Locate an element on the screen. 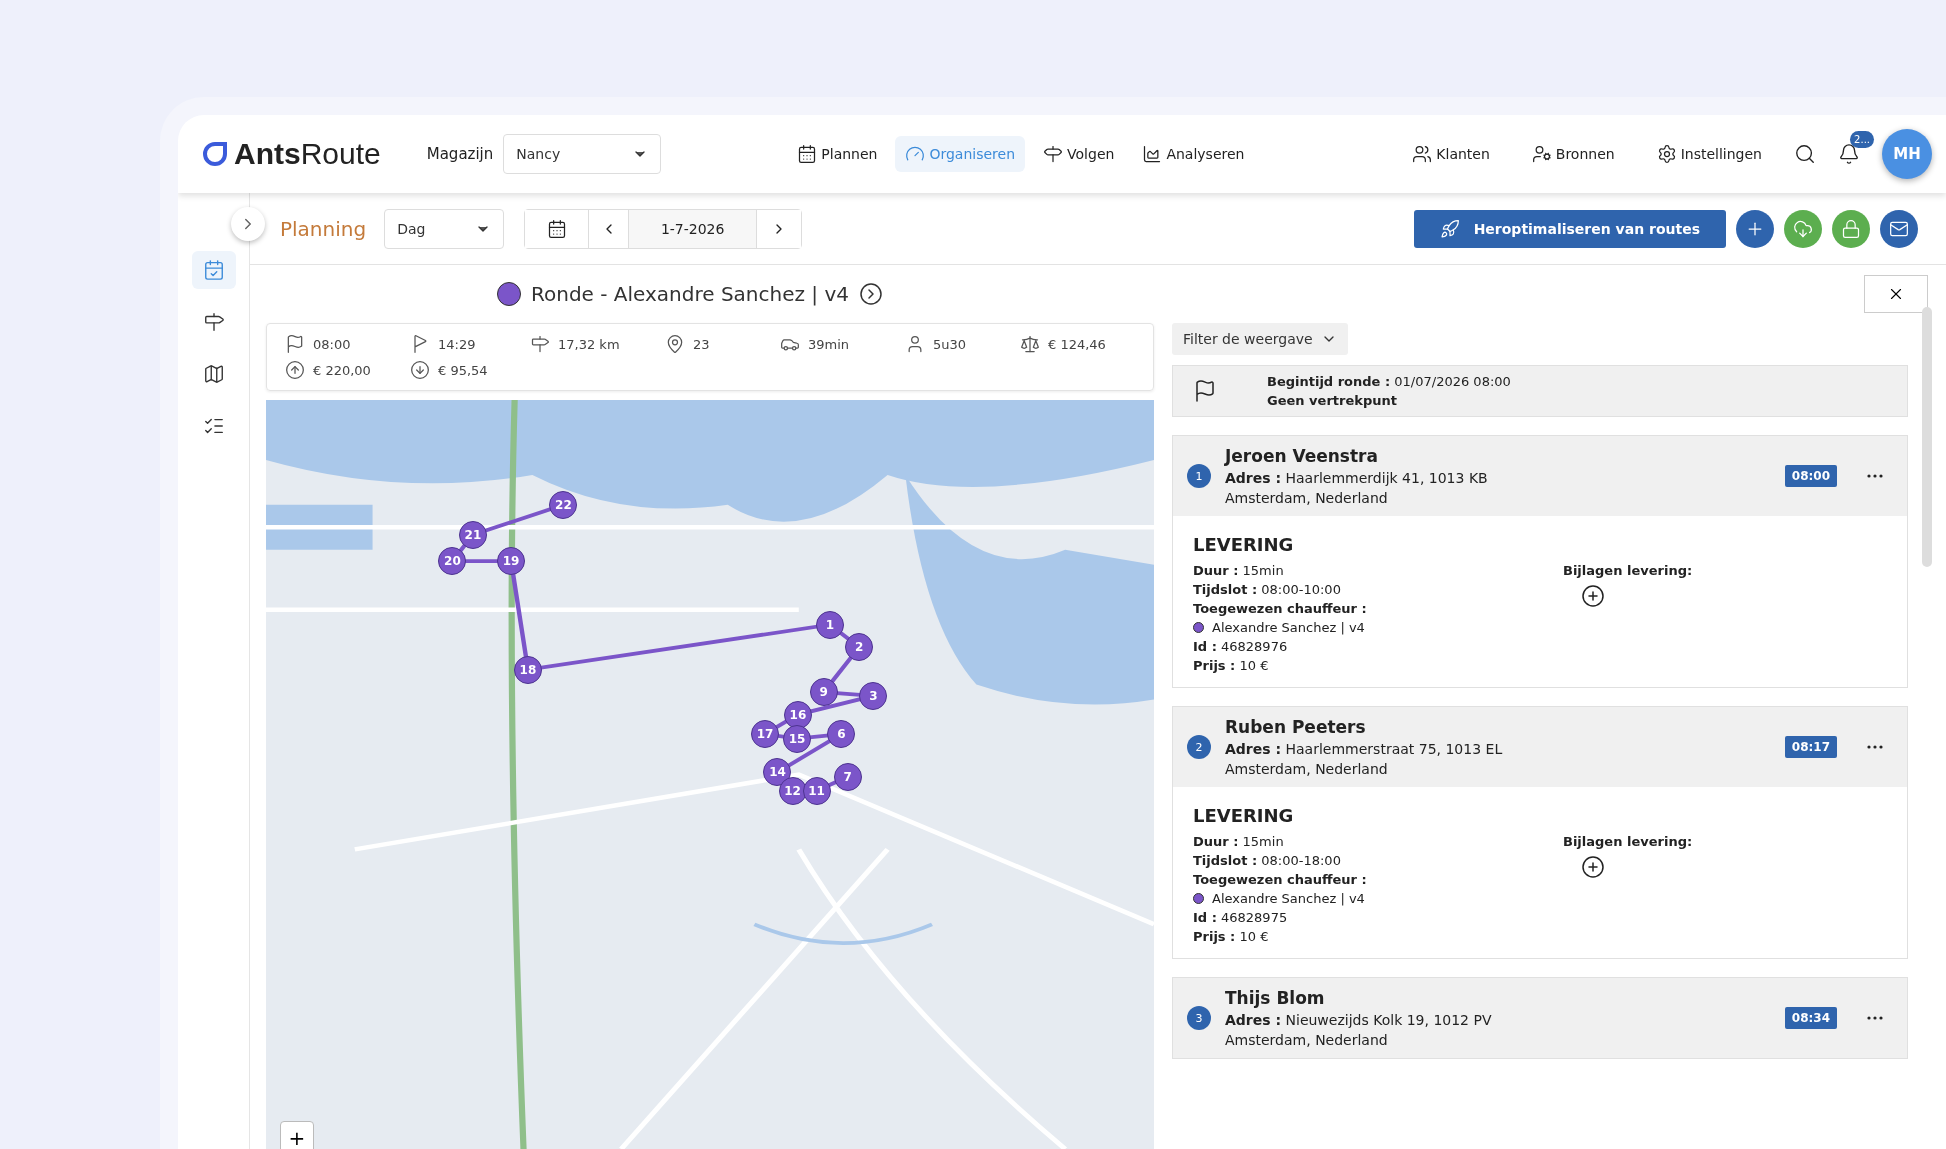  customer-name: Thijs Blom is located at coordinates (1275, 998).